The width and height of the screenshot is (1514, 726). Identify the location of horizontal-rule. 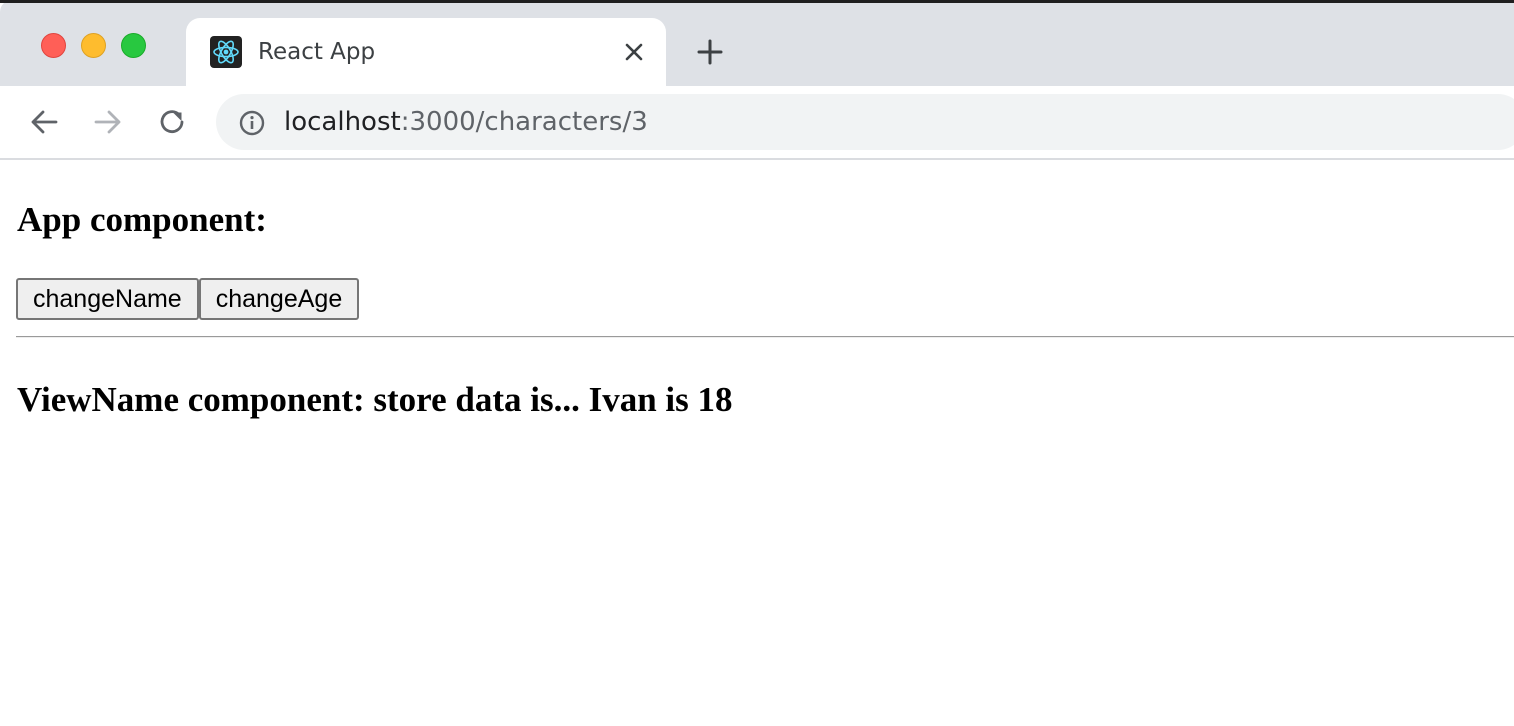
(765, 337).